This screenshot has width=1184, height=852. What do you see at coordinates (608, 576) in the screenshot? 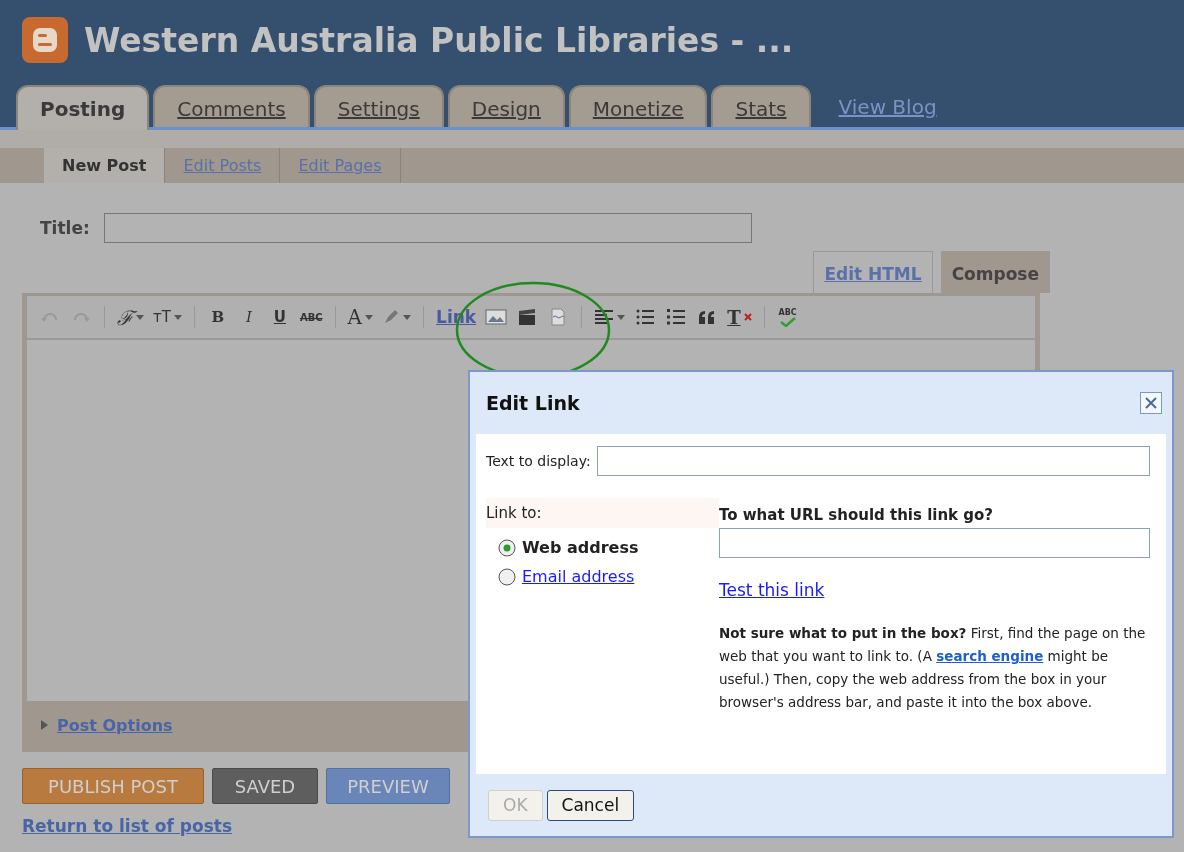
I see `link-type-option: Email address` at bounding box center [608, 576].